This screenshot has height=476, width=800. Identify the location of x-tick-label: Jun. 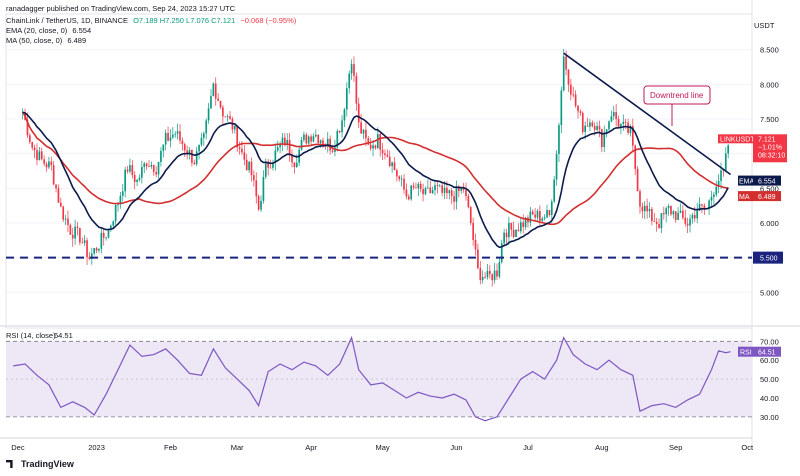
(456, 447).